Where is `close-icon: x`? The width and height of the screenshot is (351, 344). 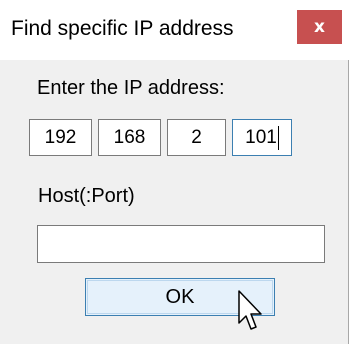
close-icon: x is located at coordinates (319, 27).